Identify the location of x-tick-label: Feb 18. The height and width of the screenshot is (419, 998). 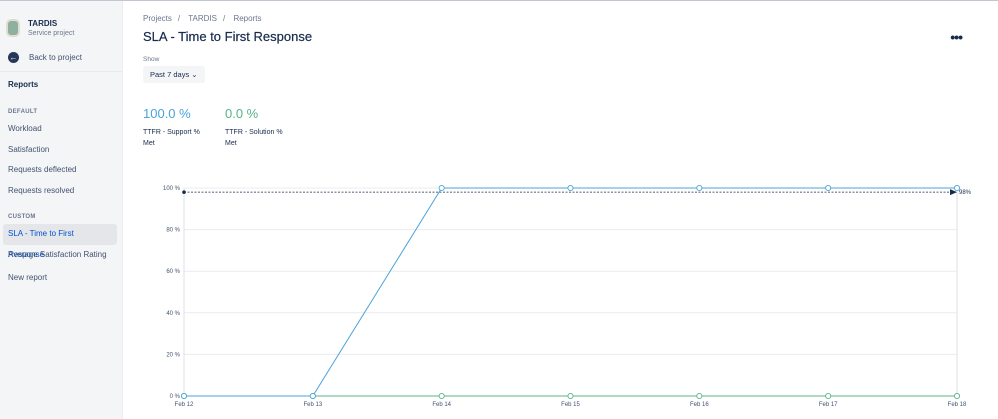
(957, 405).